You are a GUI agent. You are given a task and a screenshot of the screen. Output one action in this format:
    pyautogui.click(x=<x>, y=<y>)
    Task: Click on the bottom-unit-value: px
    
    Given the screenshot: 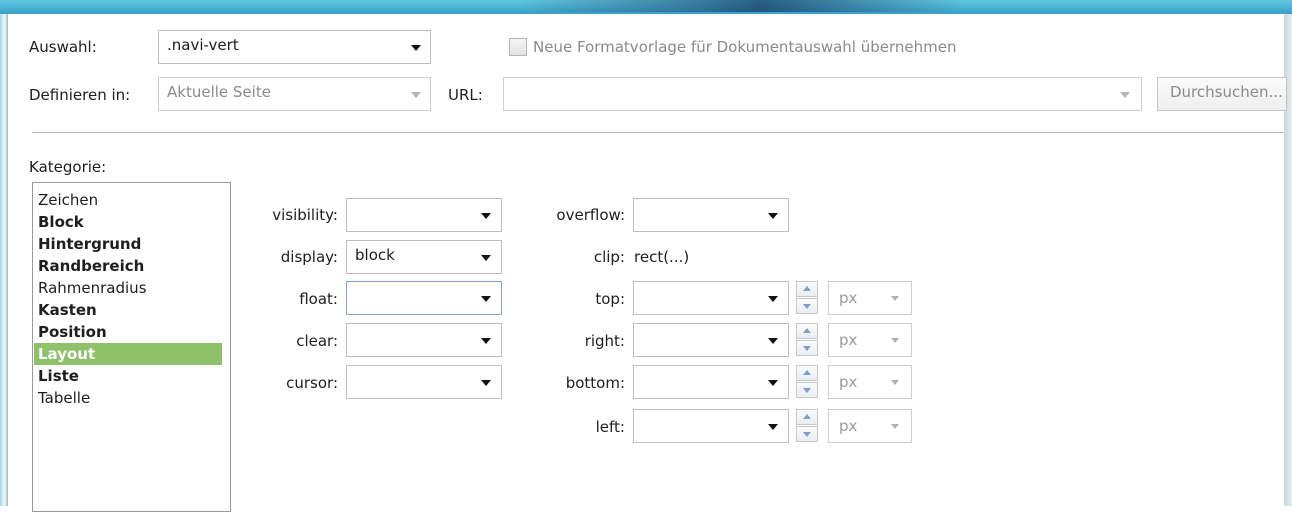 What is the action you would take?
    pyautogui.click(x=848, y=382)
    